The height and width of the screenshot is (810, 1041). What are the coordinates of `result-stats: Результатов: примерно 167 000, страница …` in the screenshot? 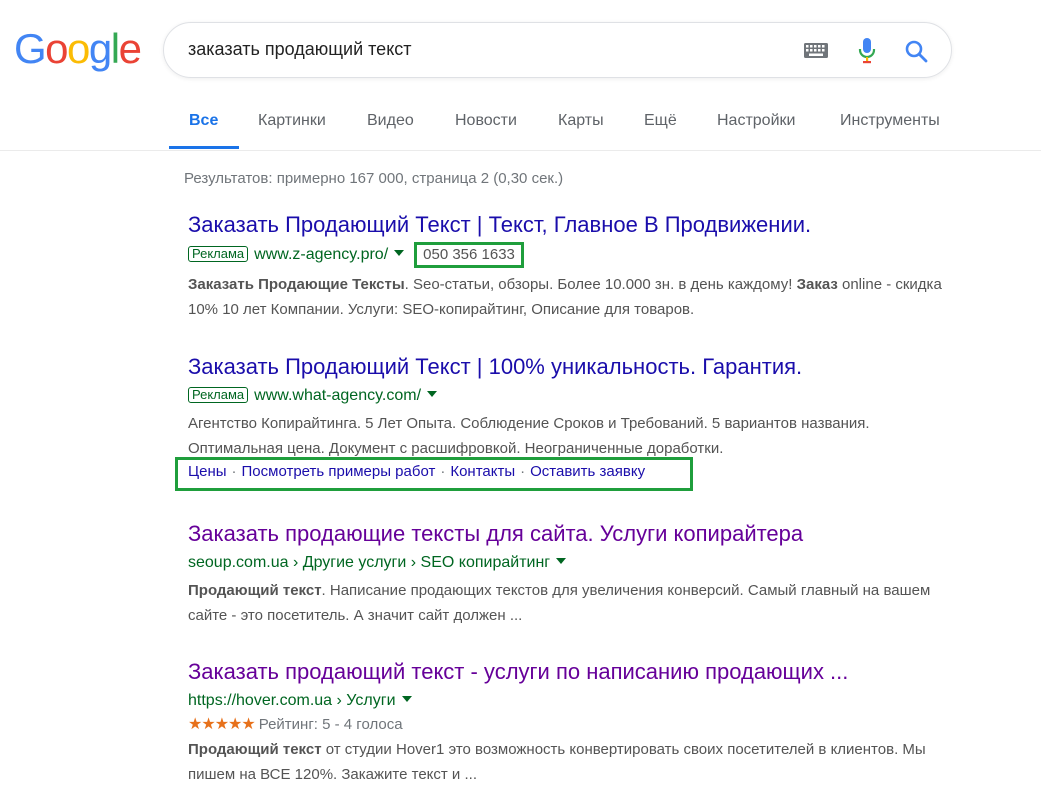 It's located at (374, 178).